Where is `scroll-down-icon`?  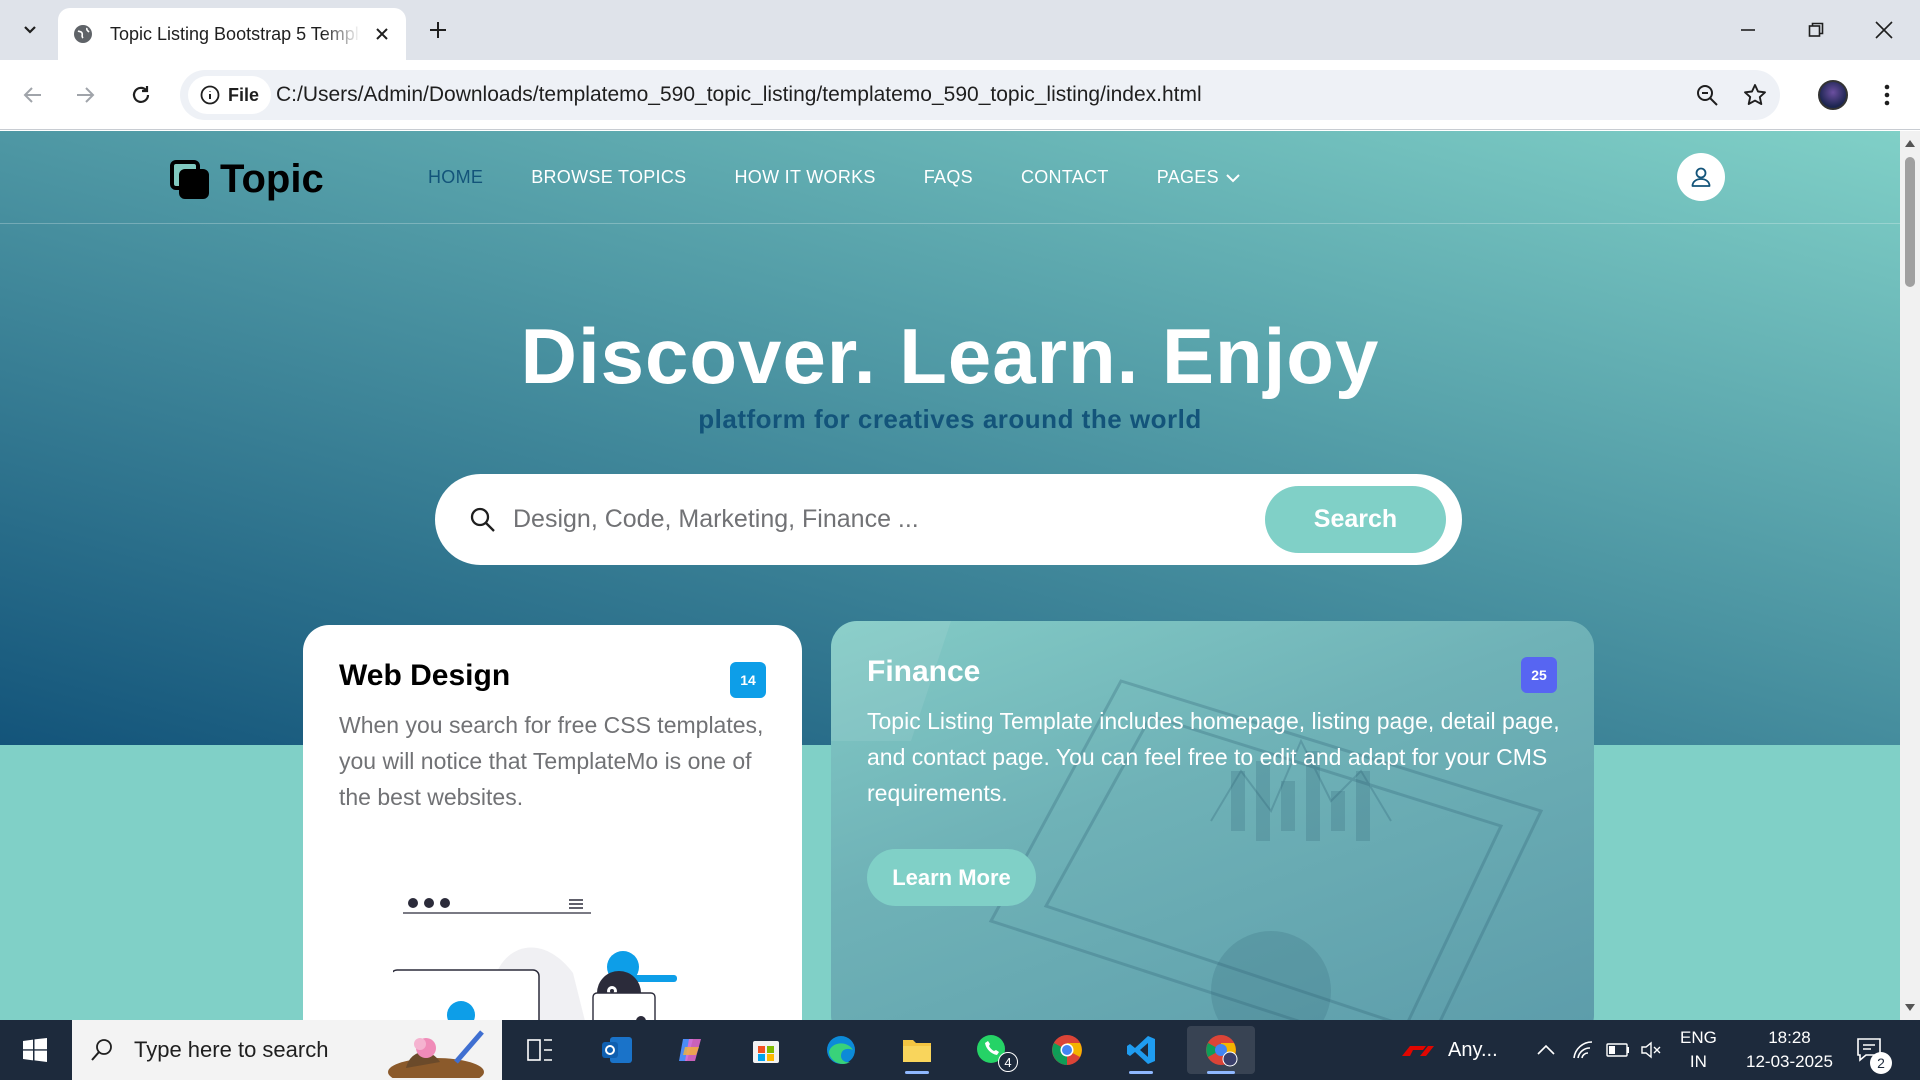
scroll-down-icon is located at coordinates (1910, 1008).